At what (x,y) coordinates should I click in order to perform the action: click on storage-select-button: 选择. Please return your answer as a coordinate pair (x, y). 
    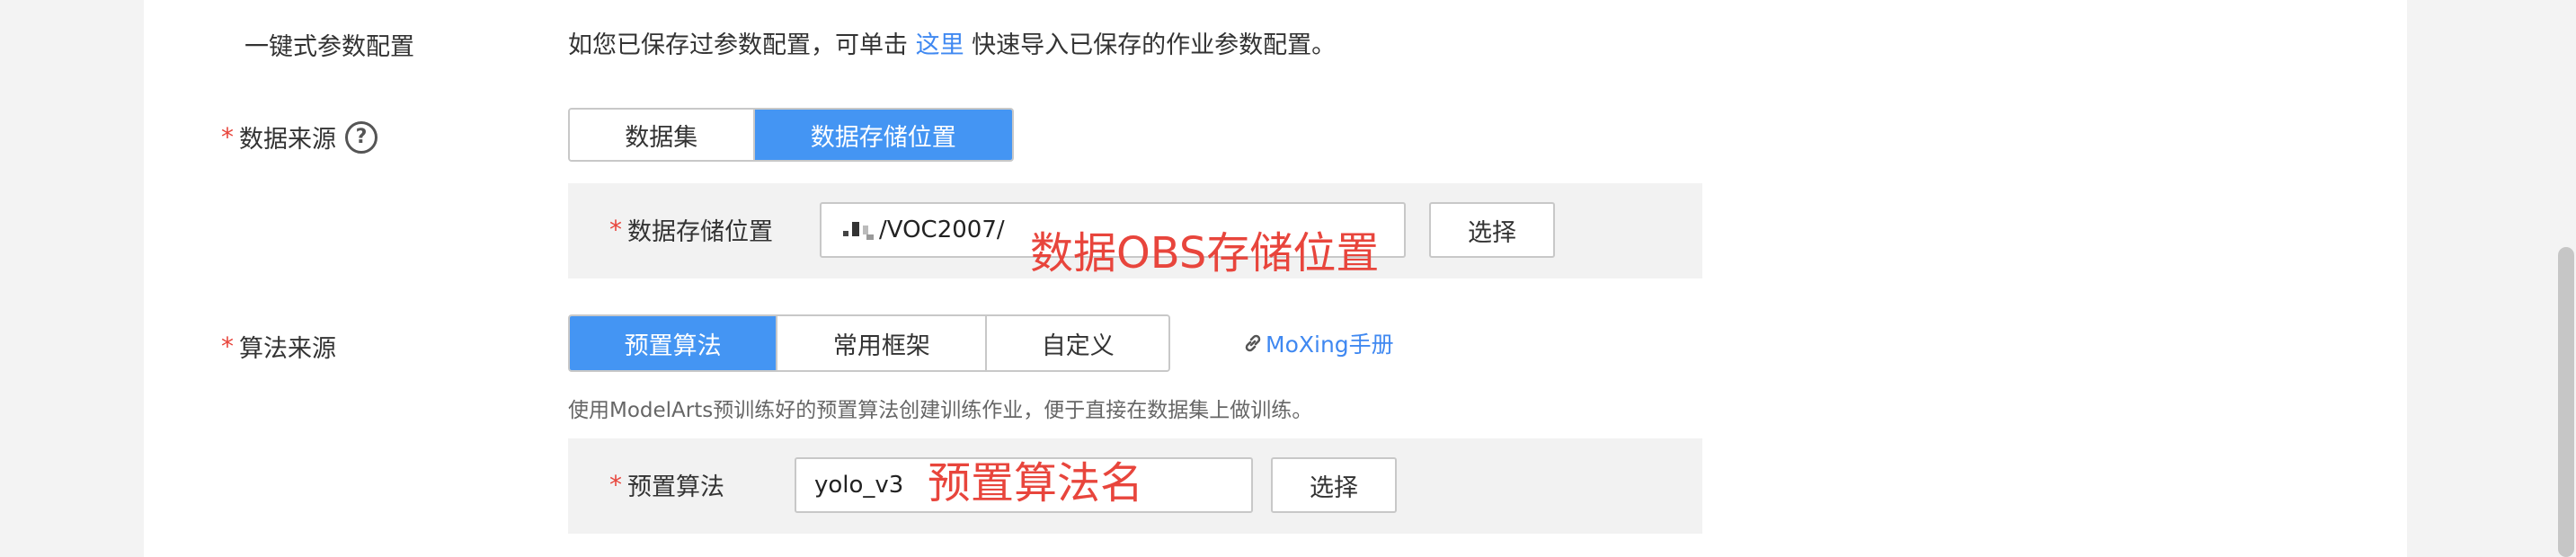
    Looking at the image, I should click on (1492, 230).